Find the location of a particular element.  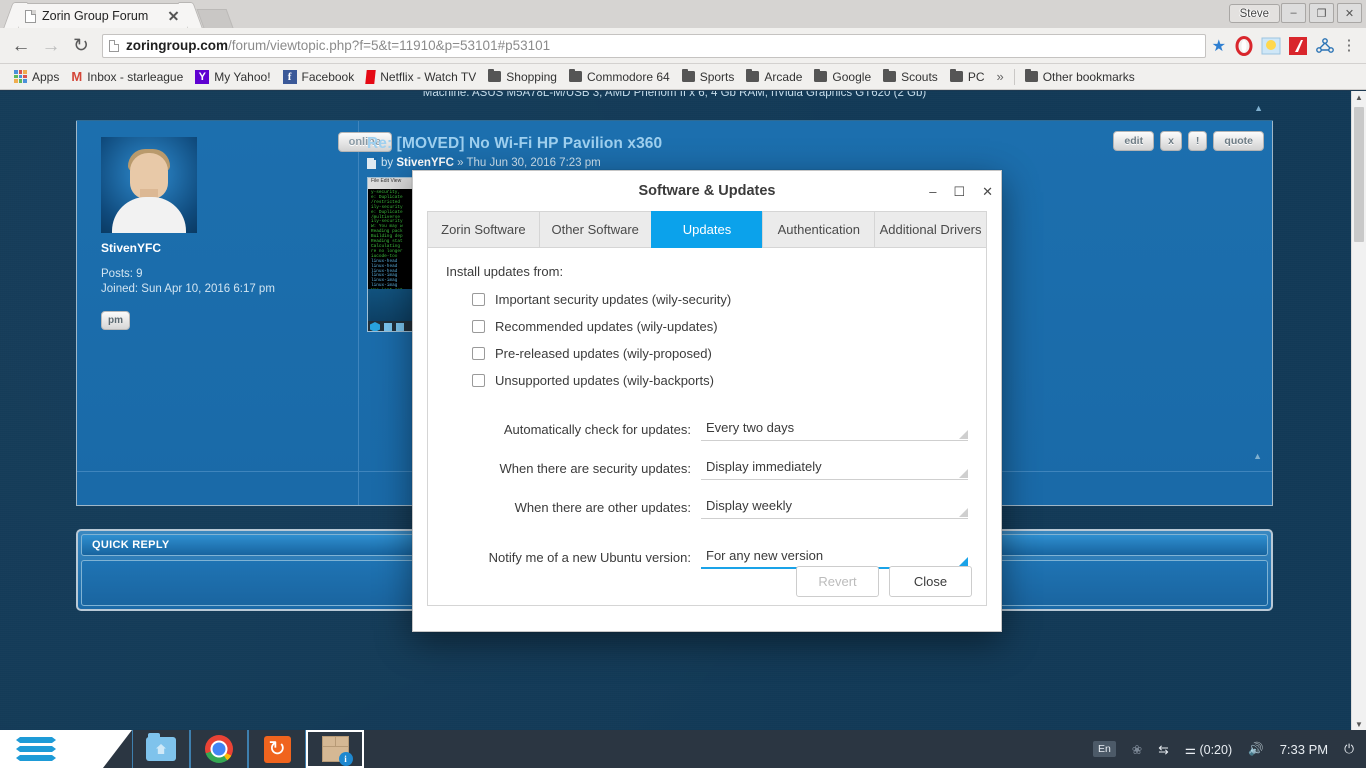

taskbar-item-file-manager is located at coordinates (161, 749).